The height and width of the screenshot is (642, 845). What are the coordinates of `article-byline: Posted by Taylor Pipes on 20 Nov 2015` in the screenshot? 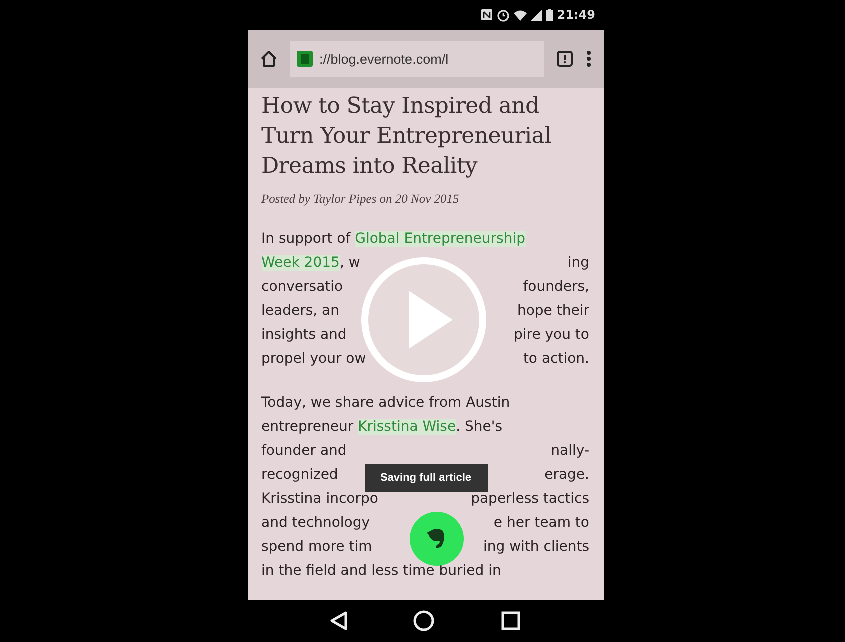 It's located at (361, 199).